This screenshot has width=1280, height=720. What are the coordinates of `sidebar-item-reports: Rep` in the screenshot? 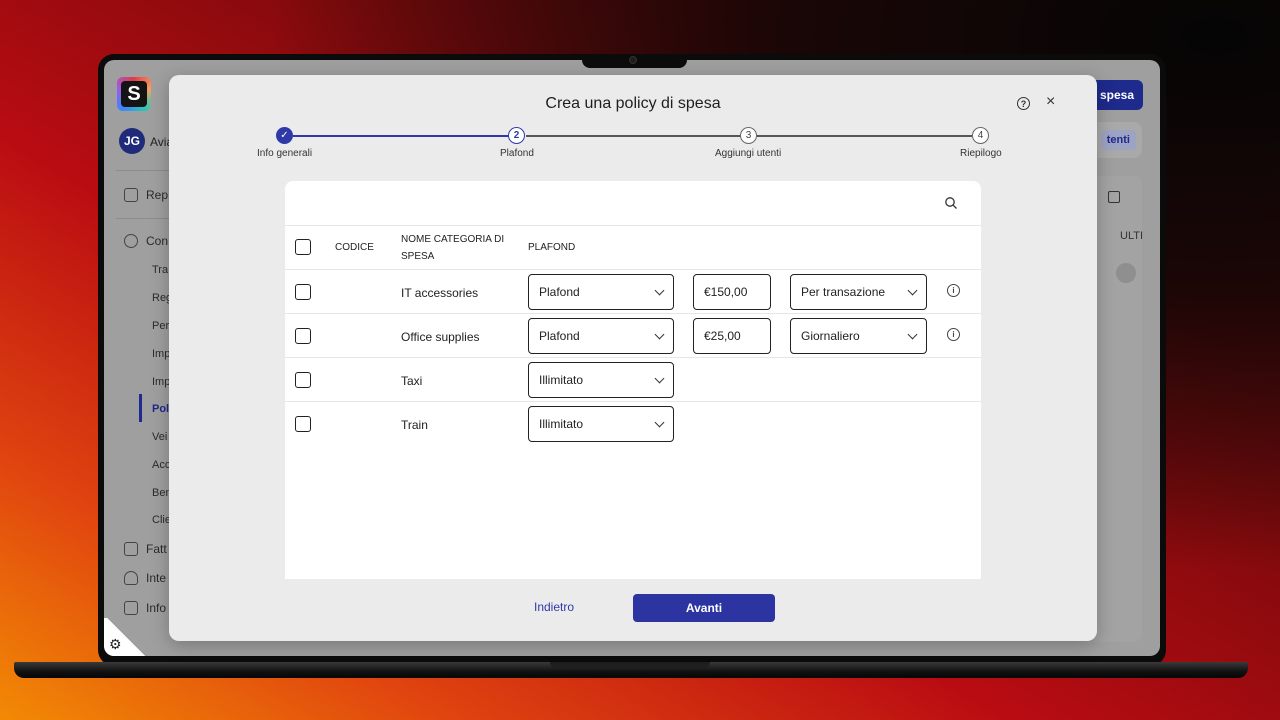 It's located at (146, 195).